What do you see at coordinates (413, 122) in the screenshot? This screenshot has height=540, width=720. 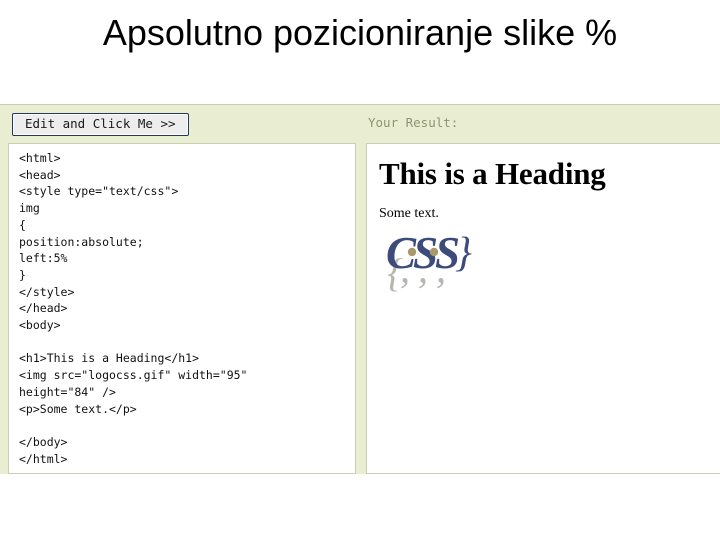 I see `your-result-label: Your Result:` at bounding box center [413, 122].